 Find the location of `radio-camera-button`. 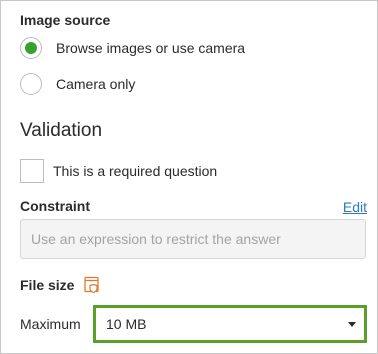

radio-camera-button is located at coordinates (31, 84).